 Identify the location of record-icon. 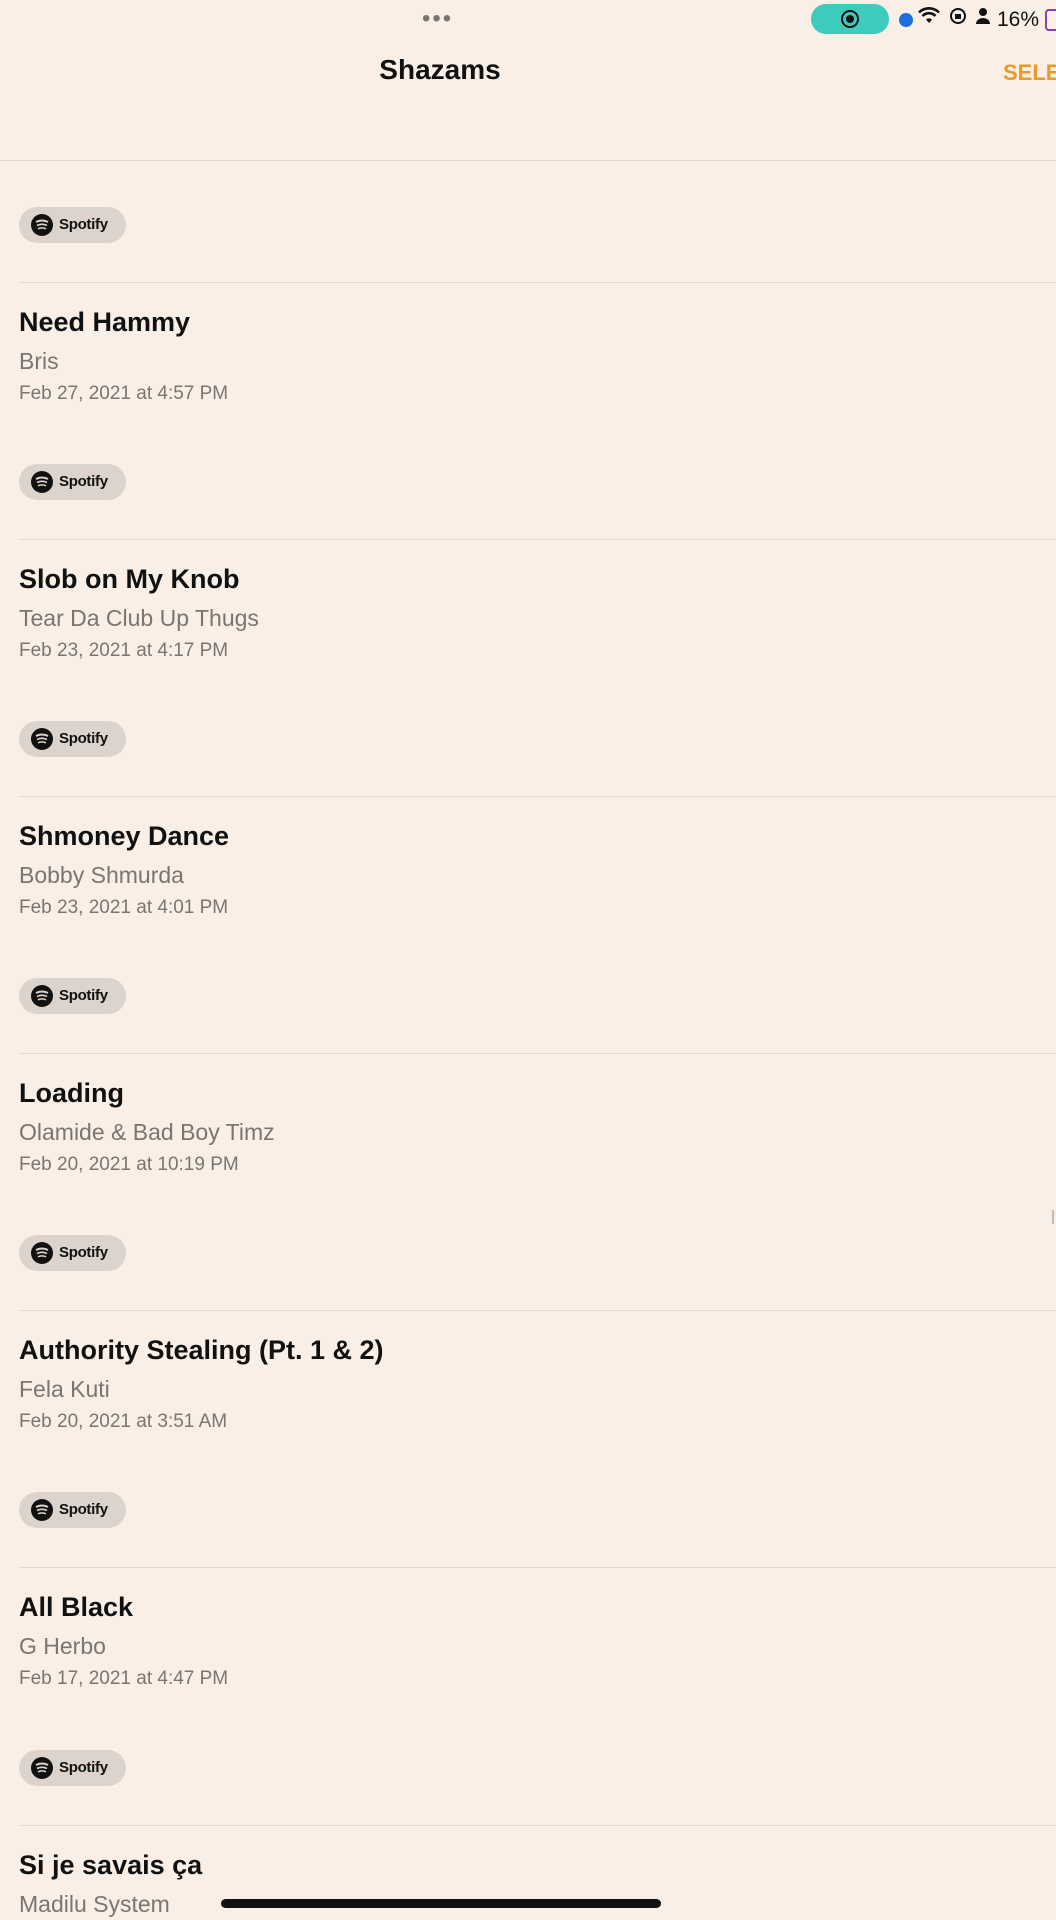
(850, 19).